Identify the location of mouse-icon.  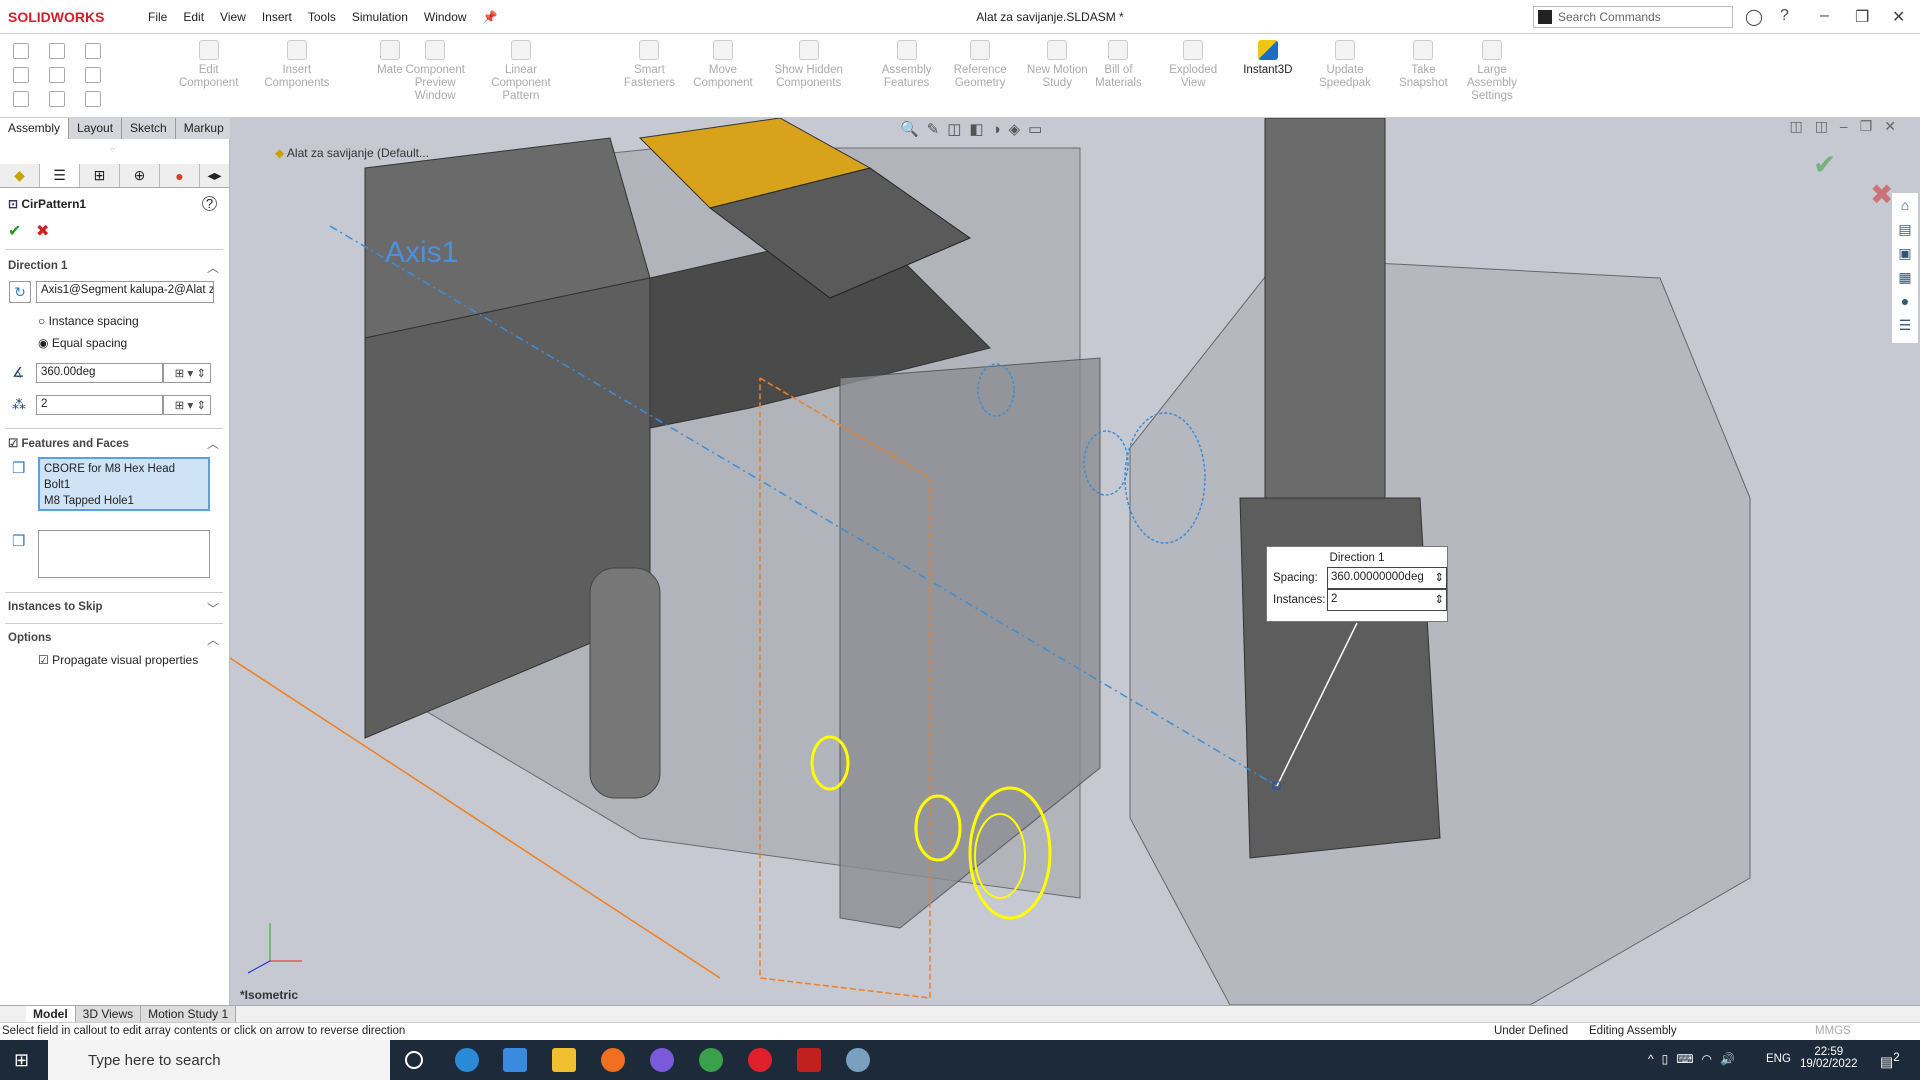
(57, 75).